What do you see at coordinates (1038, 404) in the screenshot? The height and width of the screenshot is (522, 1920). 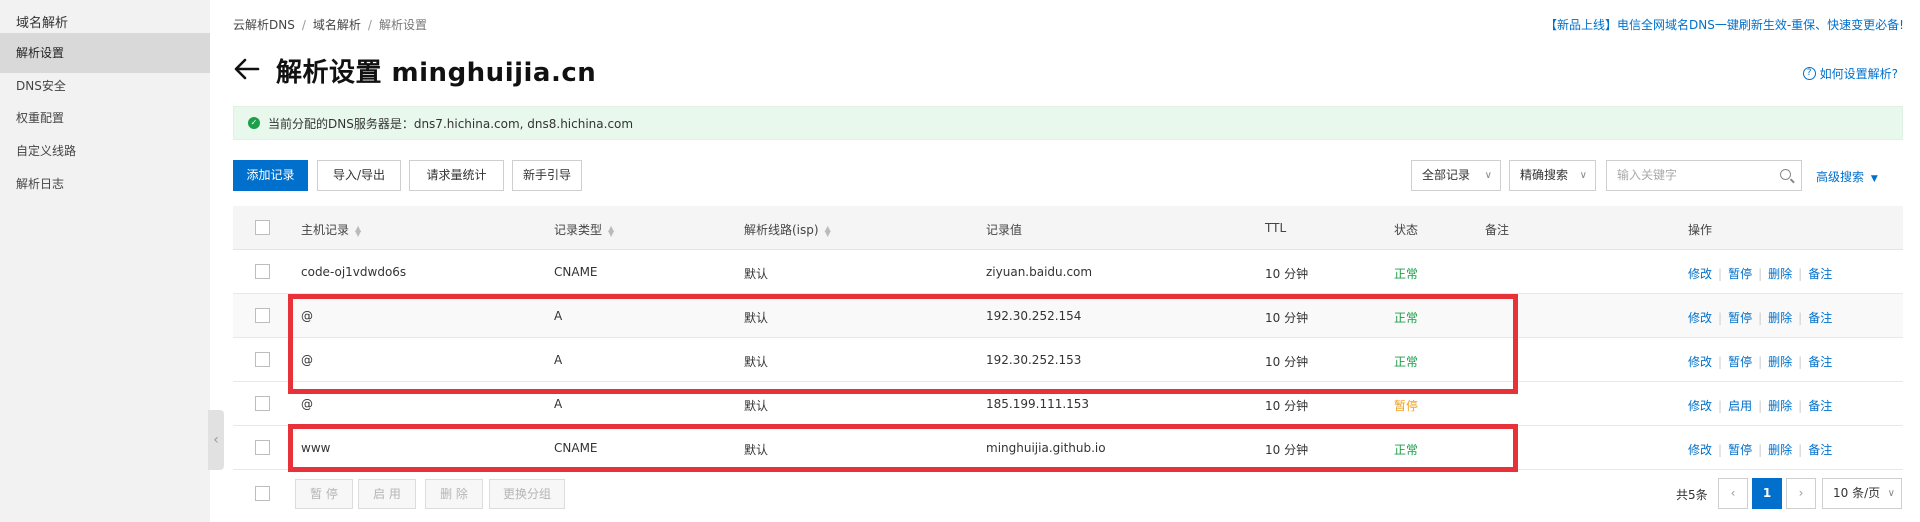 I see `cell-value: 185.199.111.153` at bounding box center [1038, 404].